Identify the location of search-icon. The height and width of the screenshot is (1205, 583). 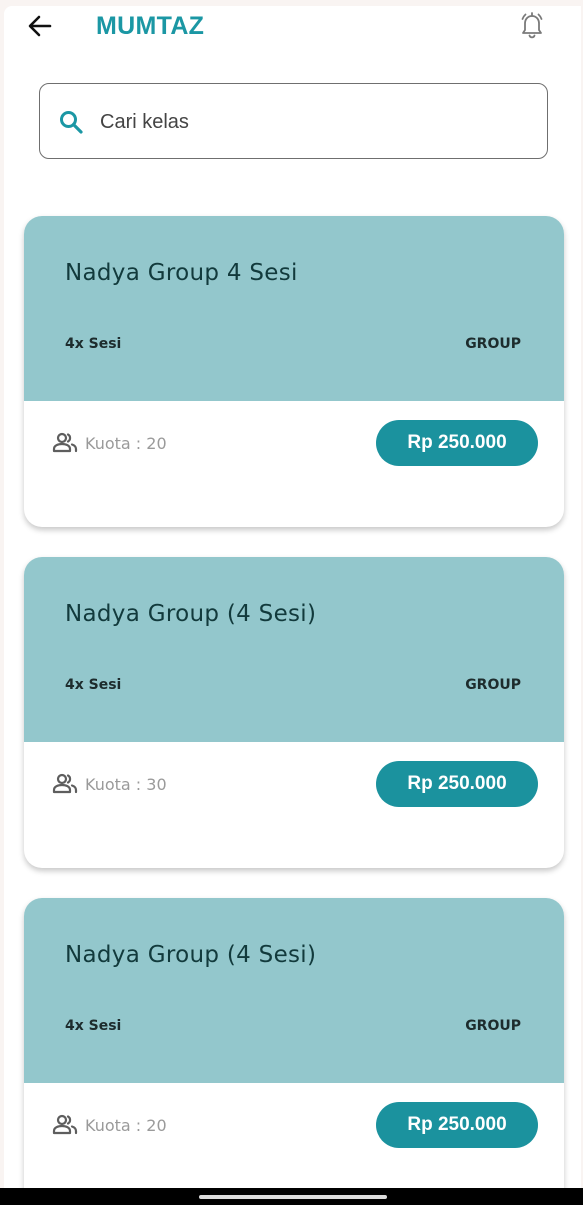
(71, 122).